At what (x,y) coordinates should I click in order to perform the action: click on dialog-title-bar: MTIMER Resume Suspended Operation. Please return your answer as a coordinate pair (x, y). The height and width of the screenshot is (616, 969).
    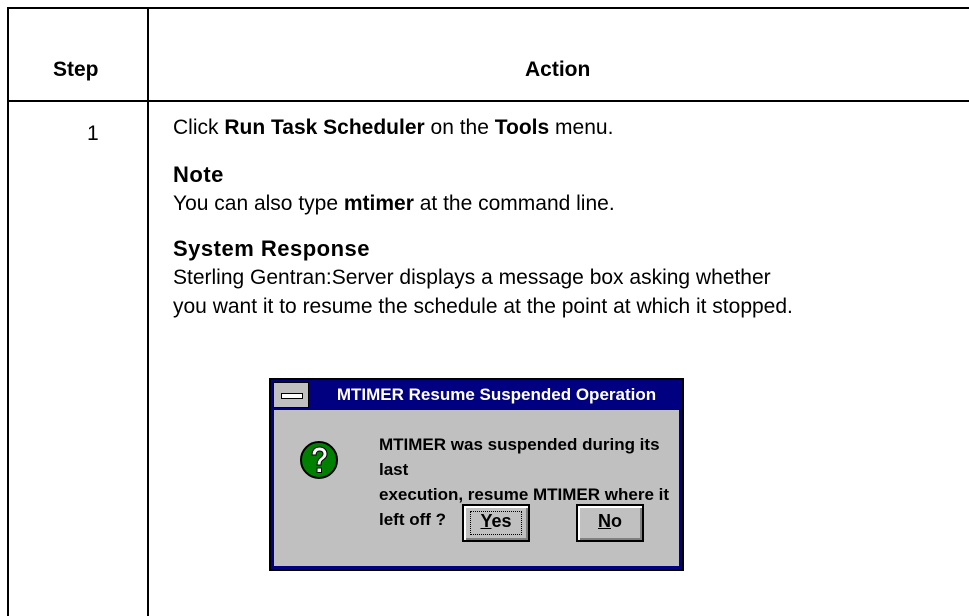
    Looking at the image, I should click on (476, 394).